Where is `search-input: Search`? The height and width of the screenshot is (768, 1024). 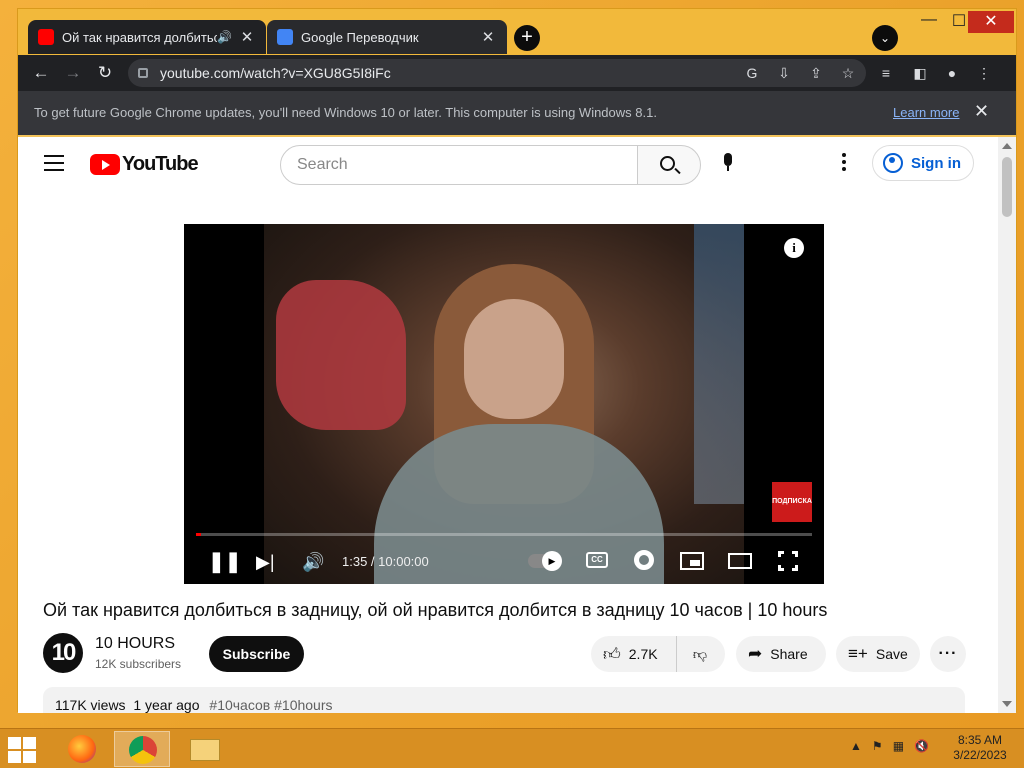 search-input: Search is located at coordinates (459, 165).